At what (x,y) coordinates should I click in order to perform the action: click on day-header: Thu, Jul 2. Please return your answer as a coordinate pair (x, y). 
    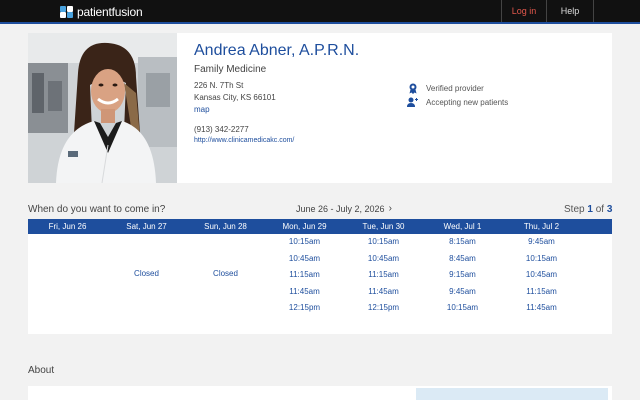
    Looking at the image, I should click on (541, 226).